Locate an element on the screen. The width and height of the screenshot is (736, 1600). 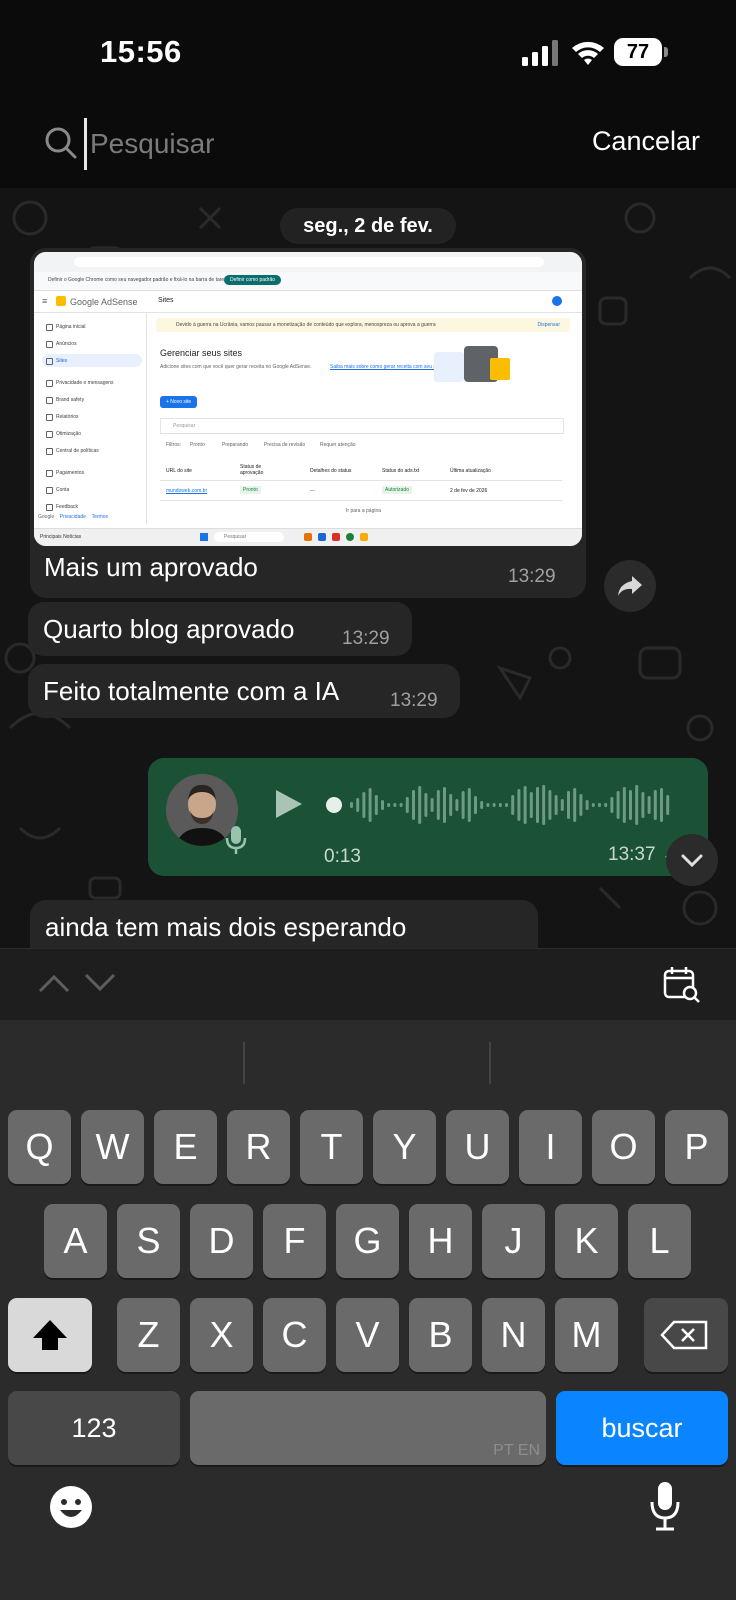
key-c: C is located at coordinates (294, 1335).